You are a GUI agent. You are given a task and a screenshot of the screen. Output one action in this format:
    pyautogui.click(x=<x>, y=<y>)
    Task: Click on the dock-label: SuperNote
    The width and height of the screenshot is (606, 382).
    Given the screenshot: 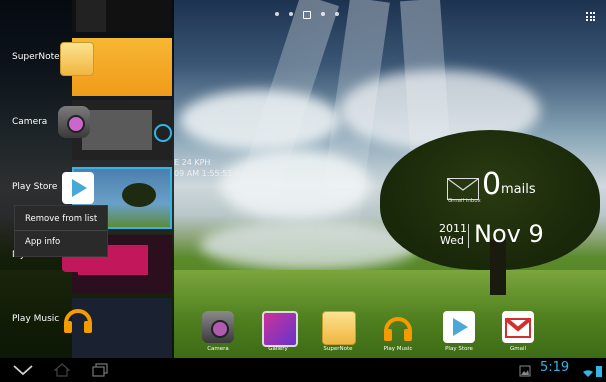 What is the action you would take?
    pyautogui.click(x=338, y=349)
    